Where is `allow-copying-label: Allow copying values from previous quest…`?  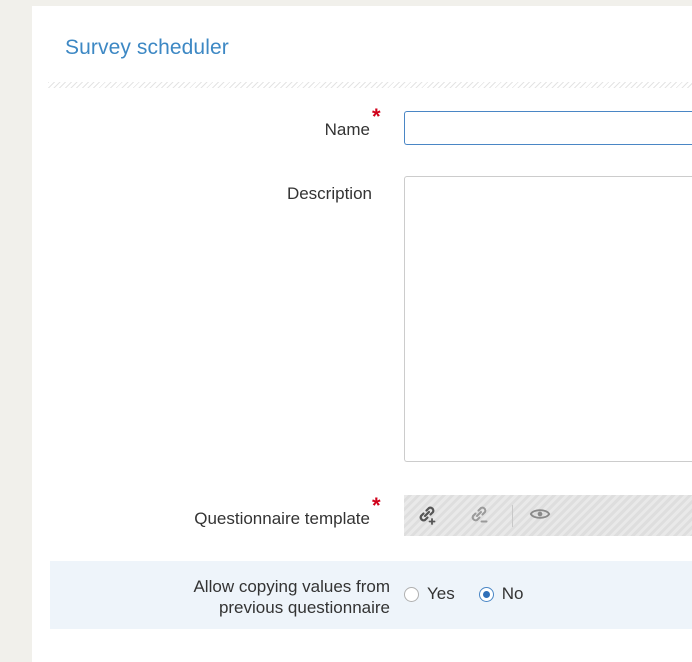 allow-copying-label: Allow copying values from previous quest… is located at coordinates (291, 597).